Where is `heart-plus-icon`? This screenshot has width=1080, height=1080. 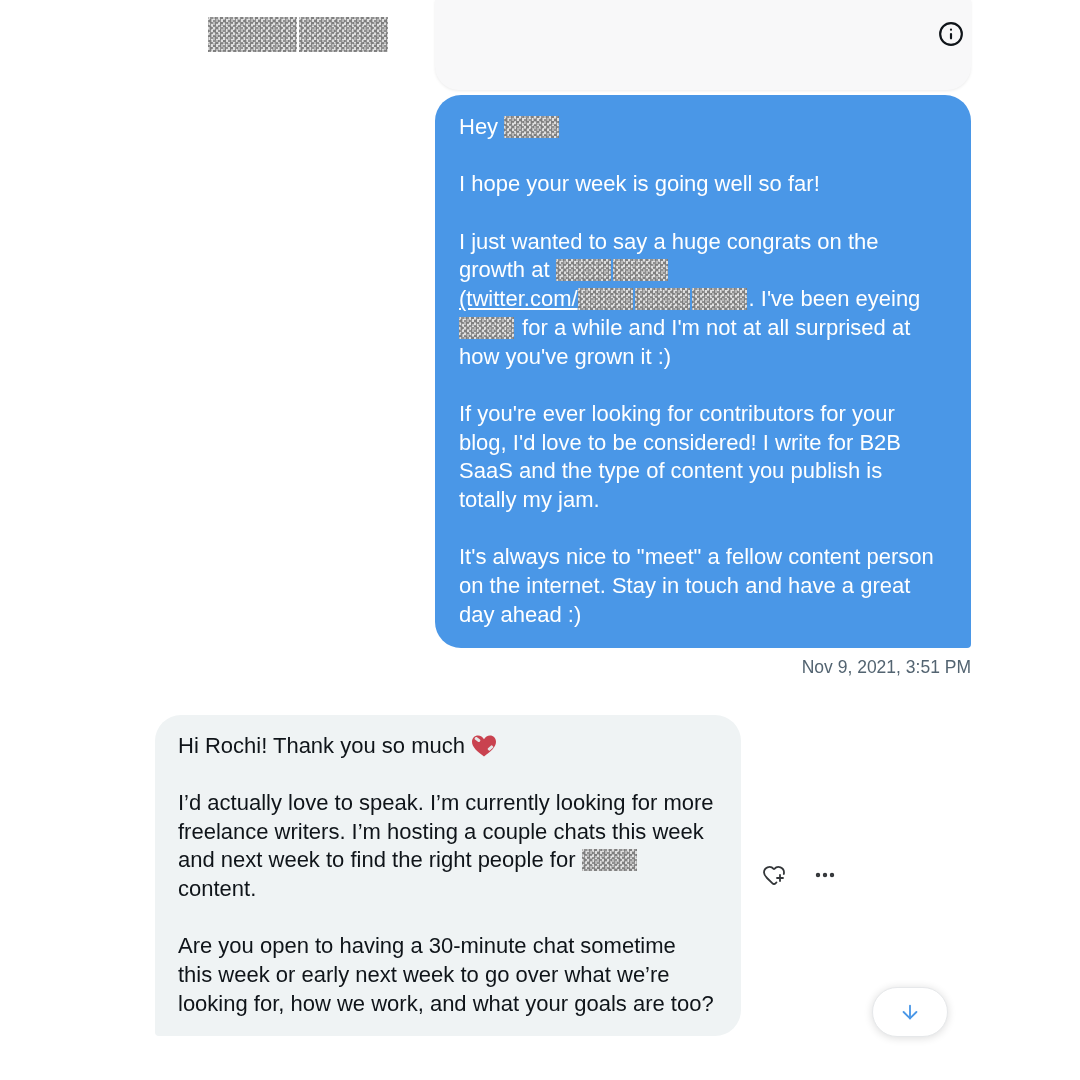
heart-plus-icon is located at coordinates (774, 875).